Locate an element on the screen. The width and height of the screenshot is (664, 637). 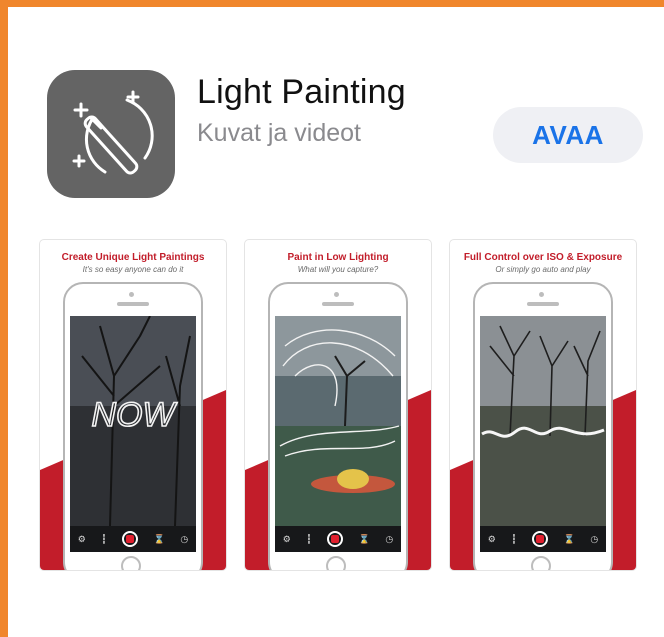
app-title: Light Painting is located at coordinates (301, 92).